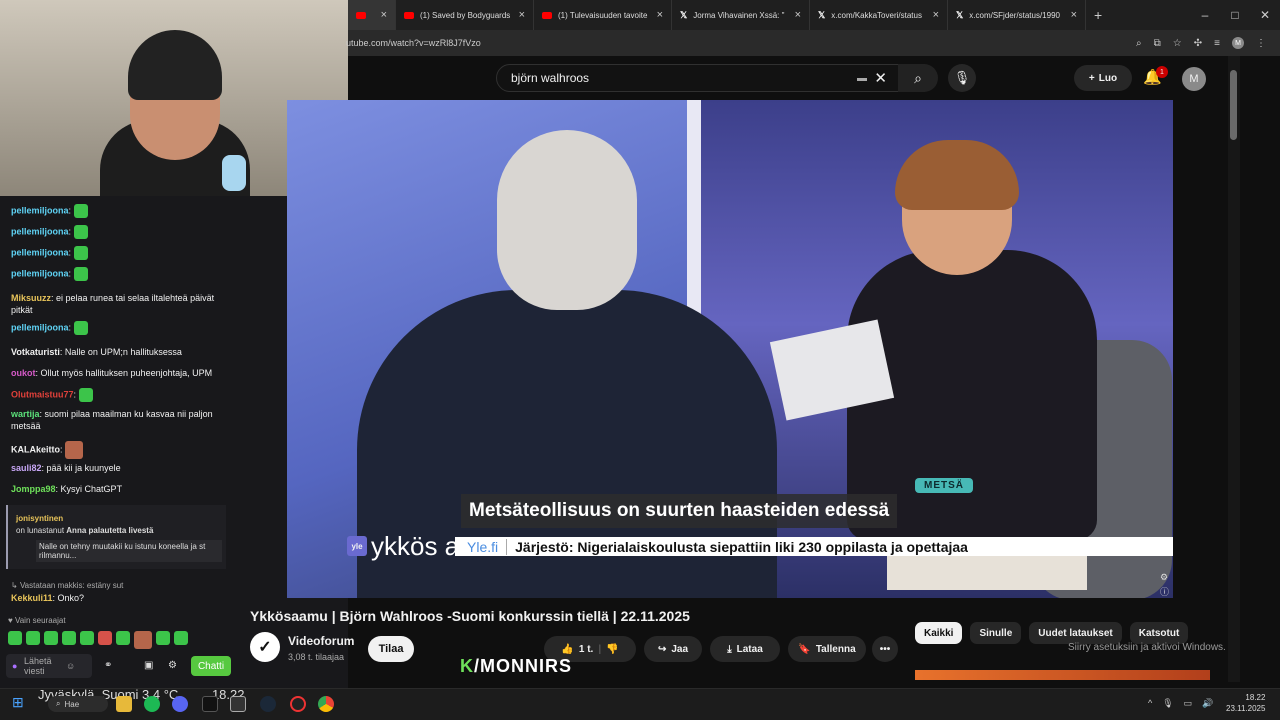 This screenshot has height=720, width=1280. What do you see at coordinates (1188, 703) in the screenshot?
I see `network-icon: ▭` at bounding box center [1188, 703].